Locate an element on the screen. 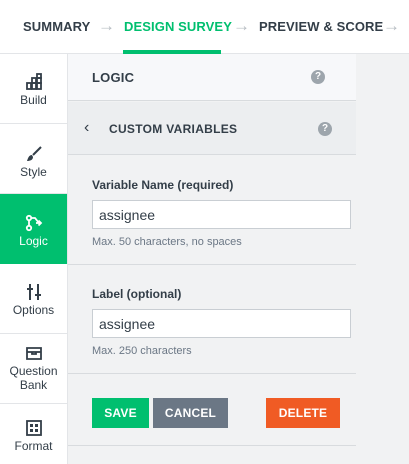  sidebar-item-label: Logic is located at coordinates (33, 241).